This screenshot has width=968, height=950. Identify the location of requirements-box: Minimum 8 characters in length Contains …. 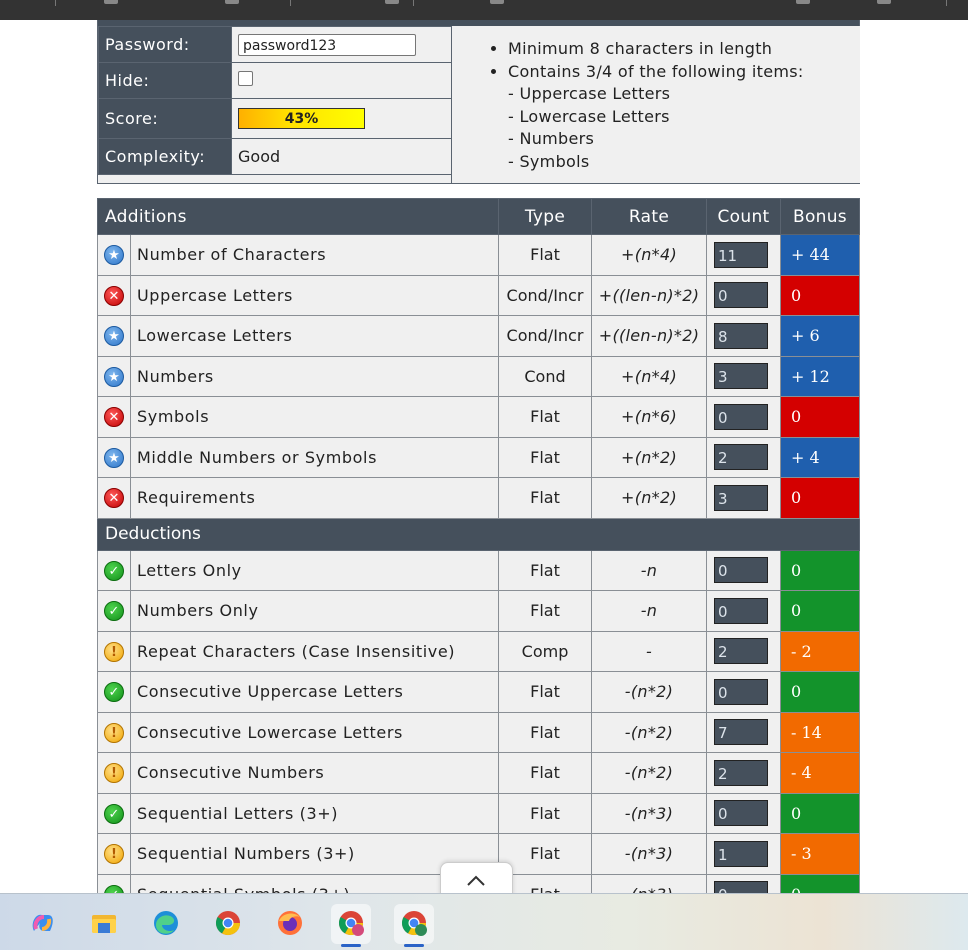
(655, 104).